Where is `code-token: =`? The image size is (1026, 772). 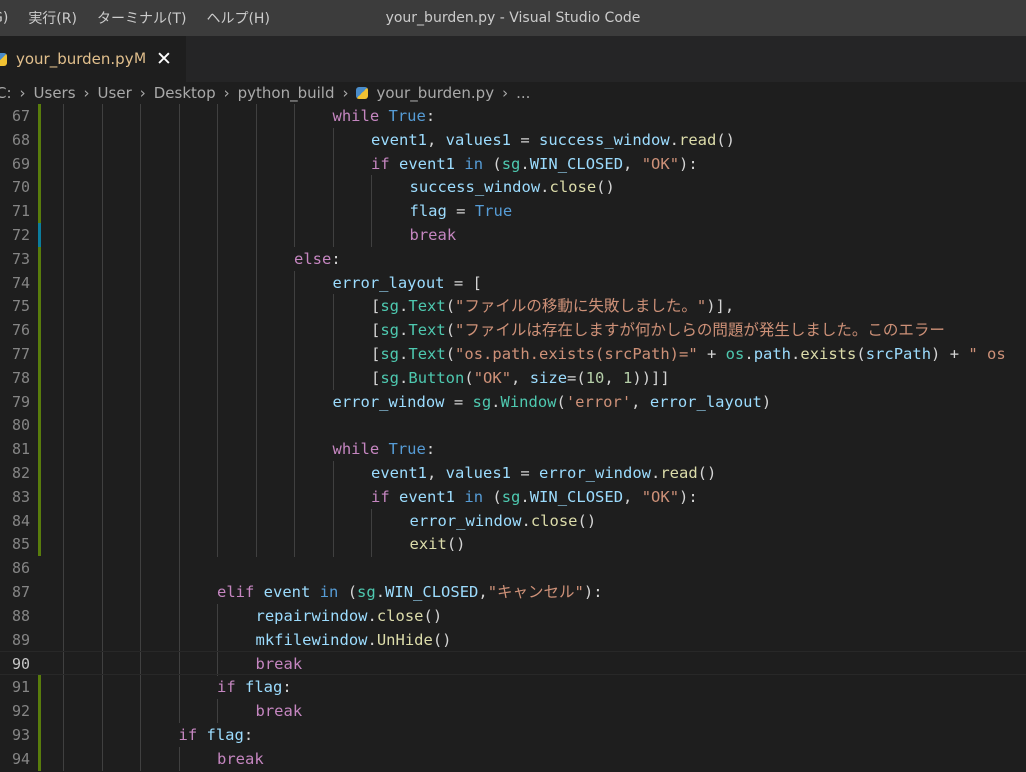
code-token: = is located at coordinates (458, 401).